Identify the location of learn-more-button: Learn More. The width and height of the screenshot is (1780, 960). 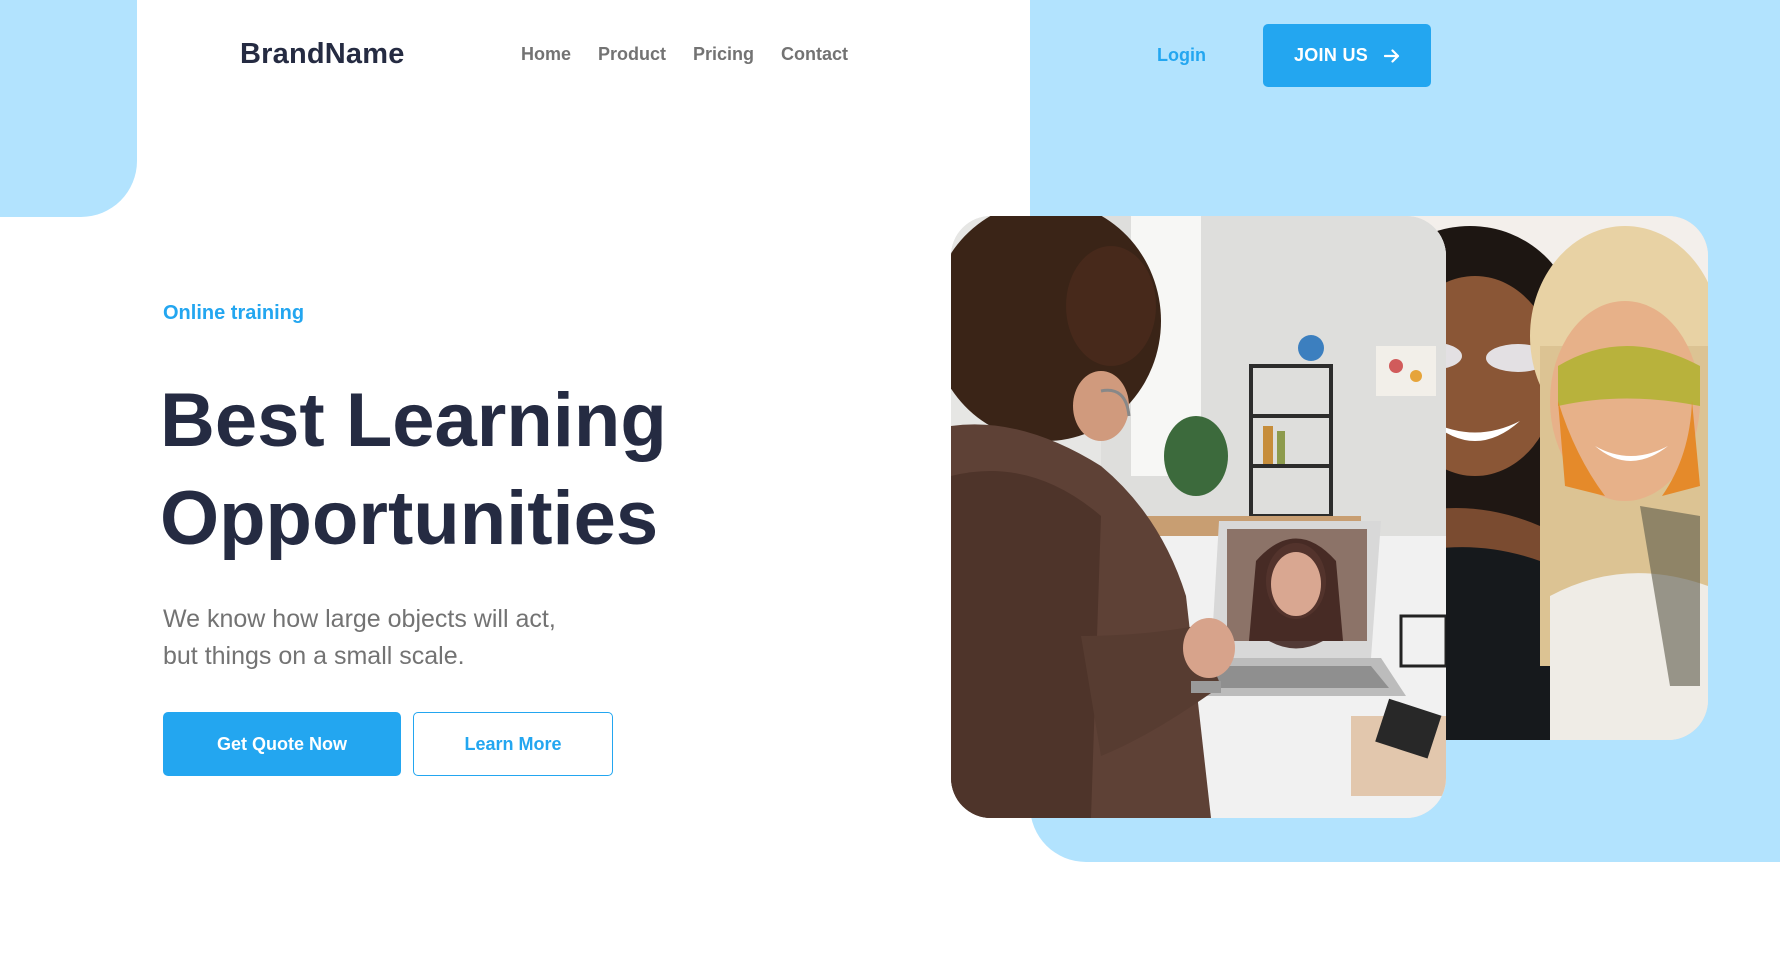
(513, 744).